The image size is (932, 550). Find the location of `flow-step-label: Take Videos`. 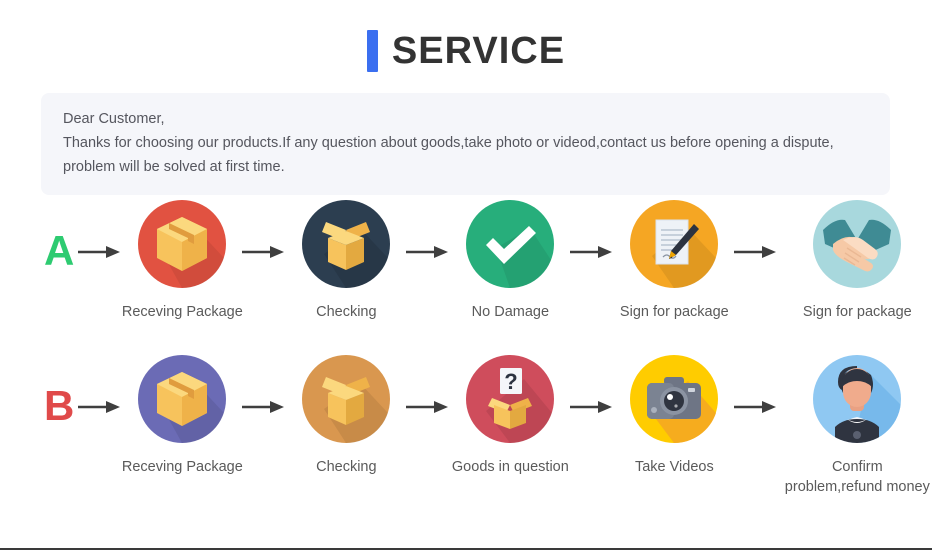

flow-step-label: Take Videos is located at coordinates (674, 467).